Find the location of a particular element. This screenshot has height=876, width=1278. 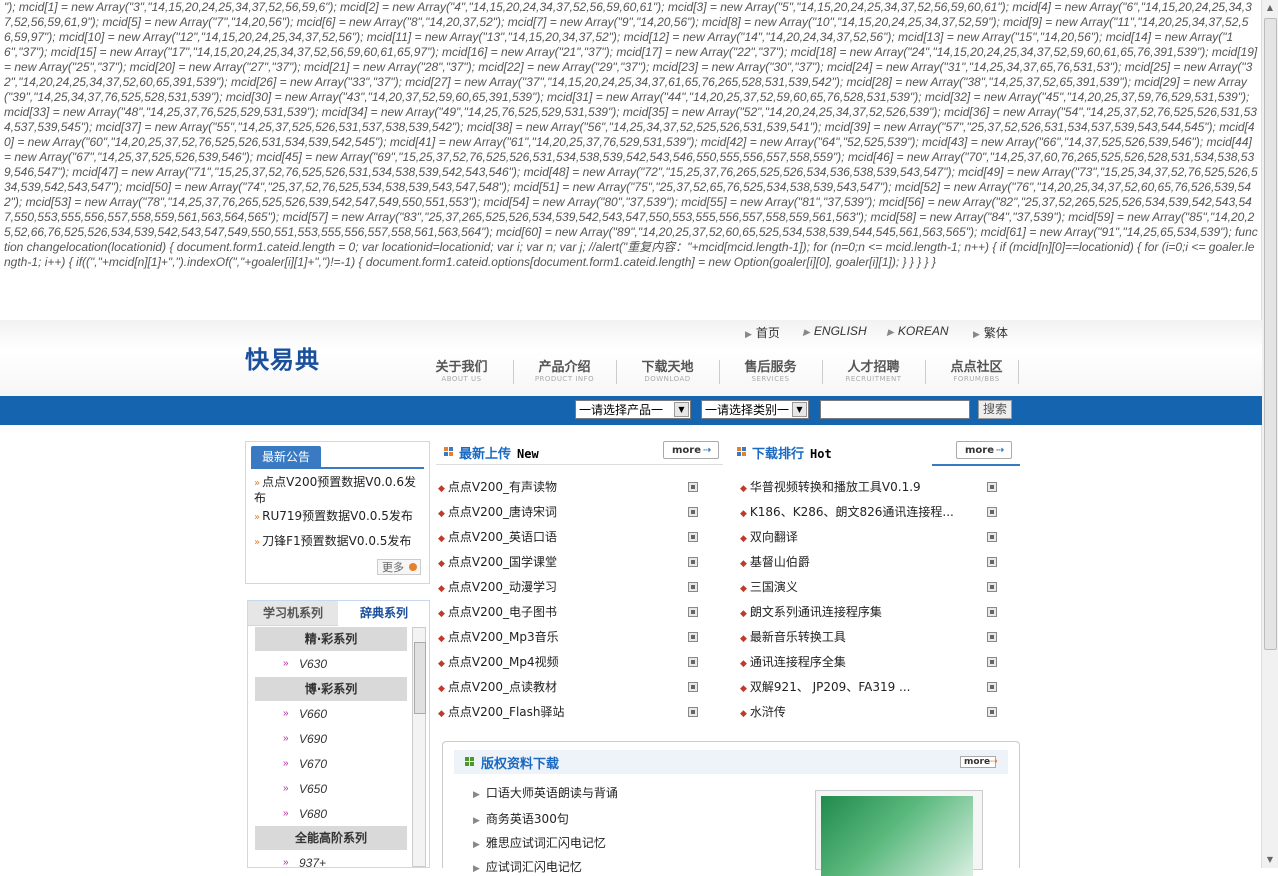

series-model-item: » V650 is located at coordinates (331, 789).